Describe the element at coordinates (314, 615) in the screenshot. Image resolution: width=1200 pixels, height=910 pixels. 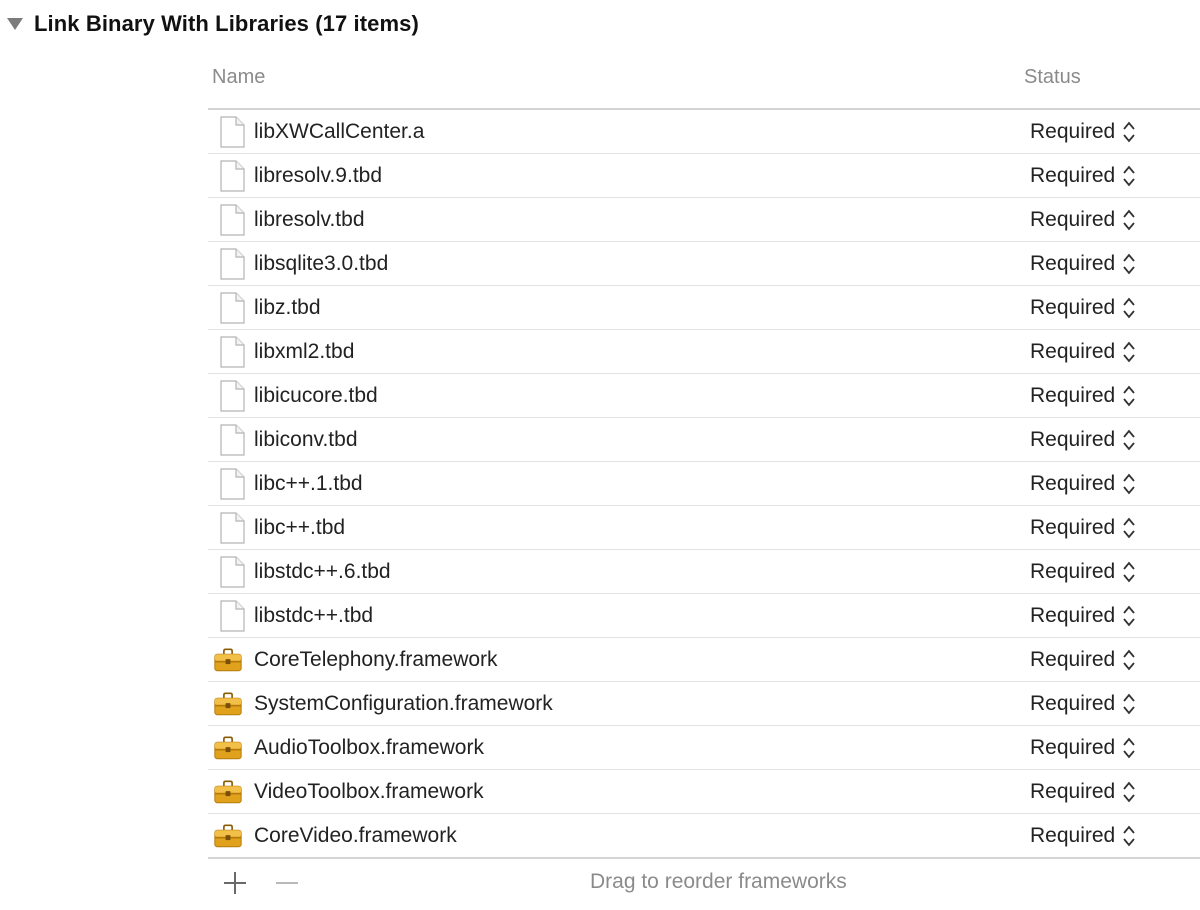
I see `library-name: libstdc++.tbd` at that location.